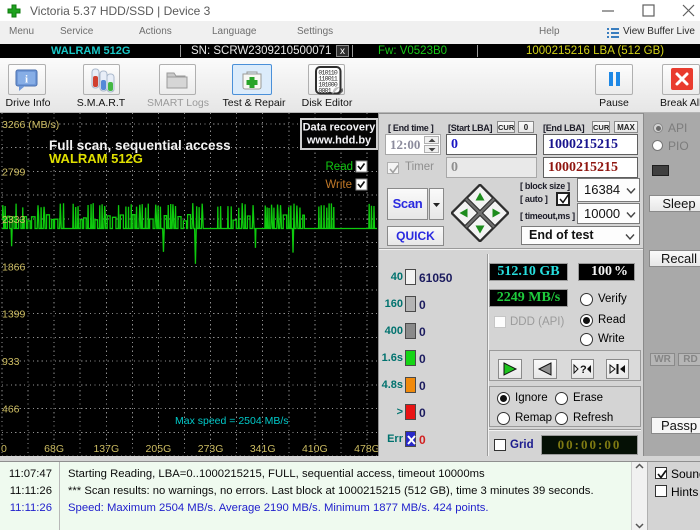 This screenshot has width=700, height=530. I want to click on svg-text: Data recovery, so click(340, 128).